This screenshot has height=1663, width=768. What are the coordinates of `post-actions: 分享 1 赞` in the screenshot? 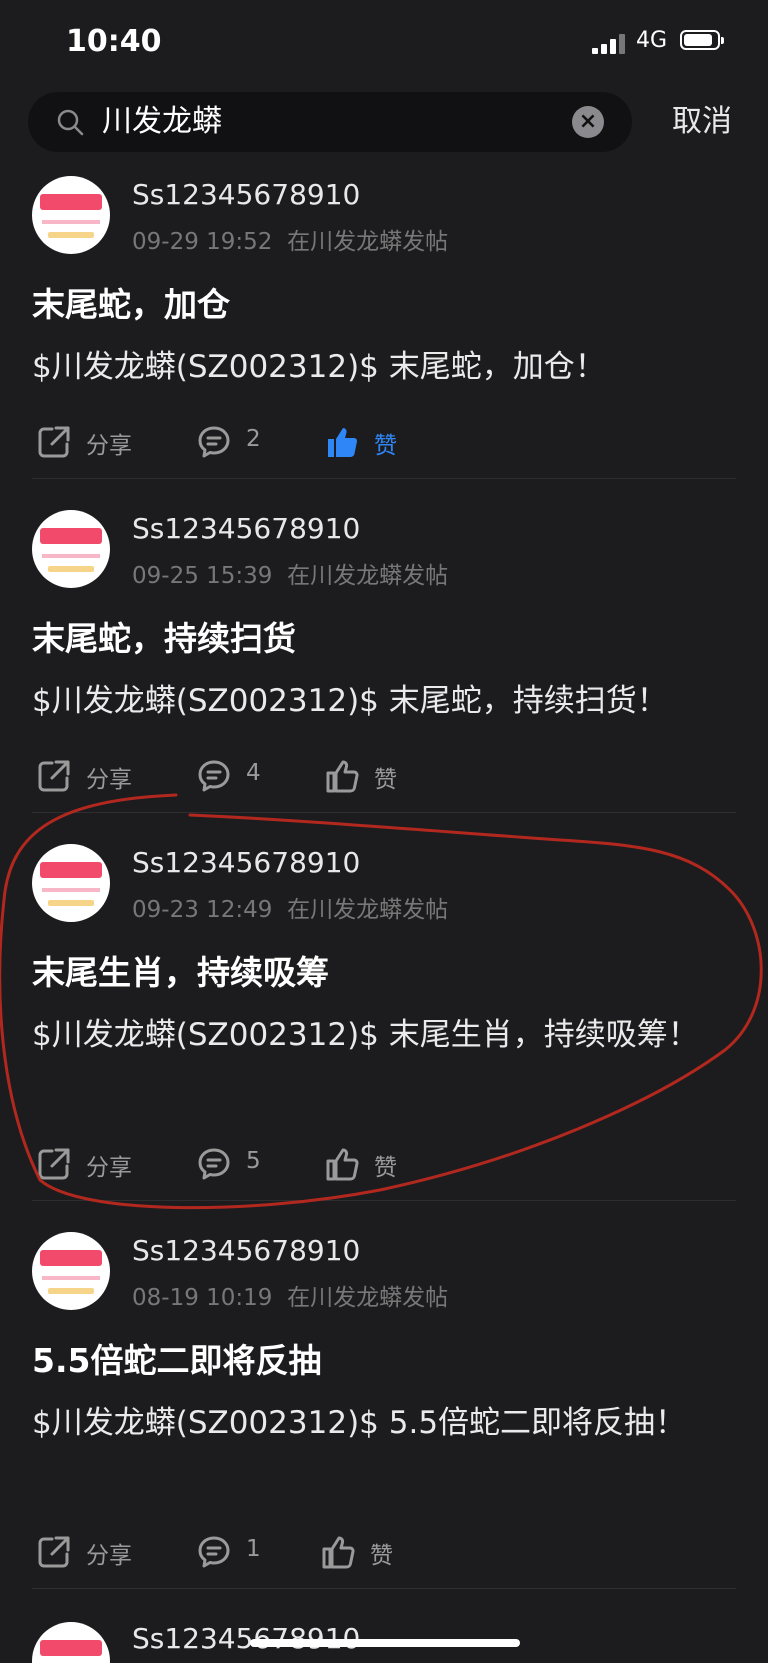 It's located at (384, 1551).